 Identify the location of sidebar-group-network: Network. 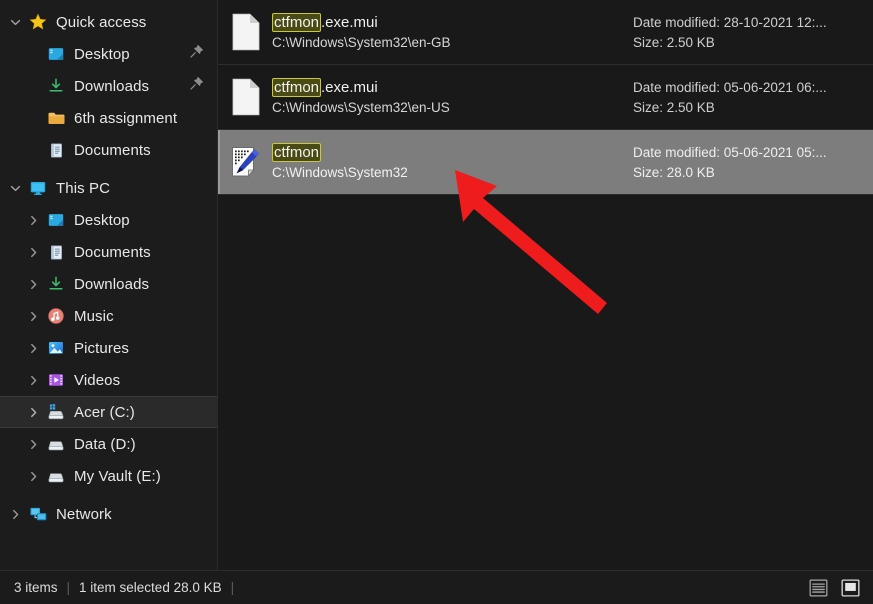
(109, 514).